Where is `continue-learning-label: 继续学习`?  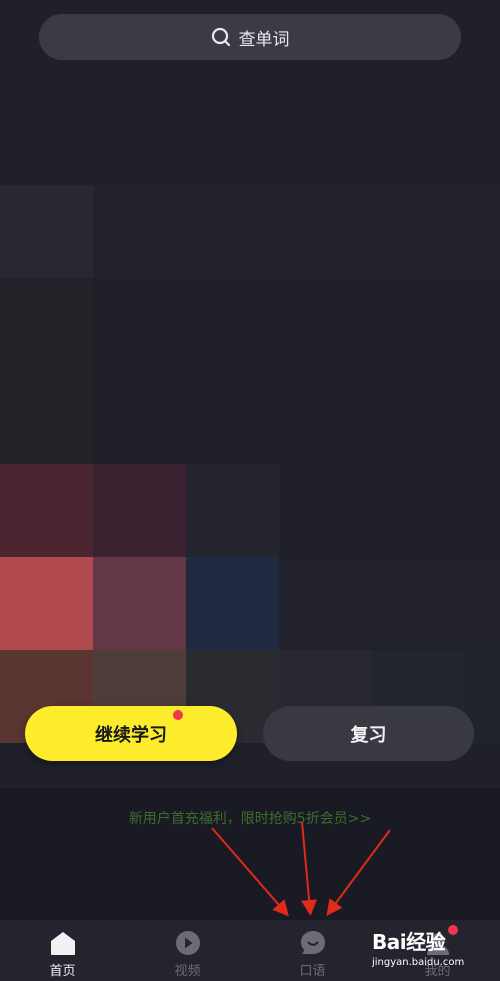
continue-learning-label: 继续学习 is located at coordinates (131, 735).